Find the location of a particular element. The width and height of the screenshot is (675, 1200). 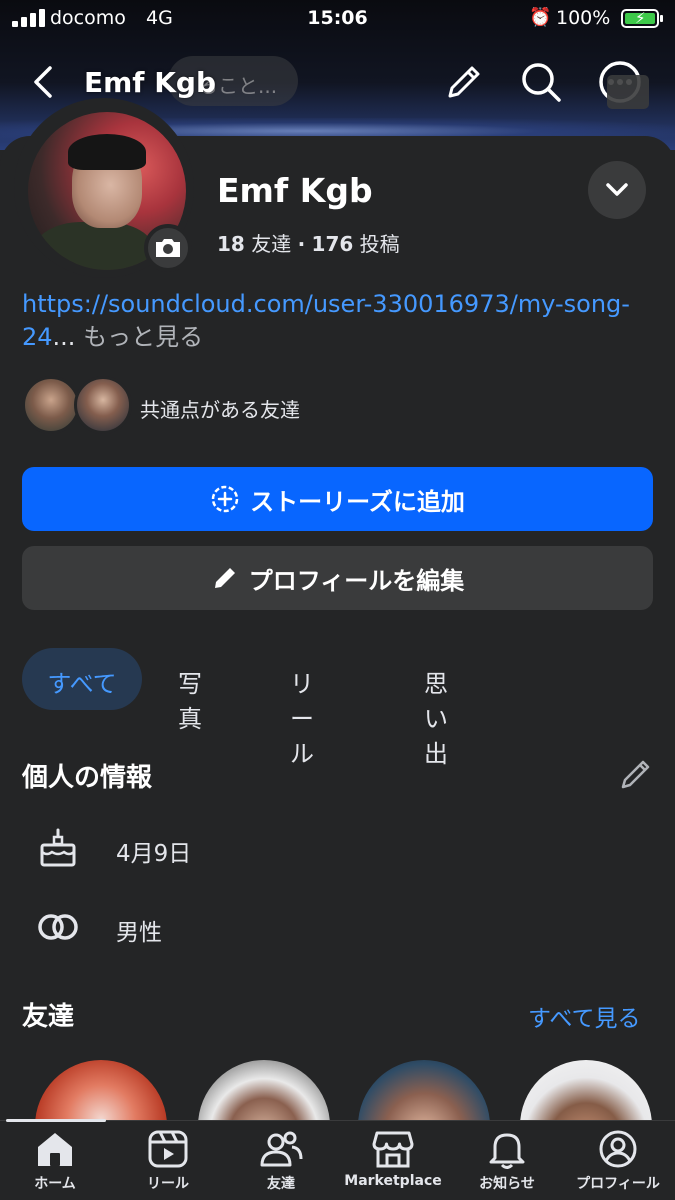

search-icon is located at coordinates (541, 82).